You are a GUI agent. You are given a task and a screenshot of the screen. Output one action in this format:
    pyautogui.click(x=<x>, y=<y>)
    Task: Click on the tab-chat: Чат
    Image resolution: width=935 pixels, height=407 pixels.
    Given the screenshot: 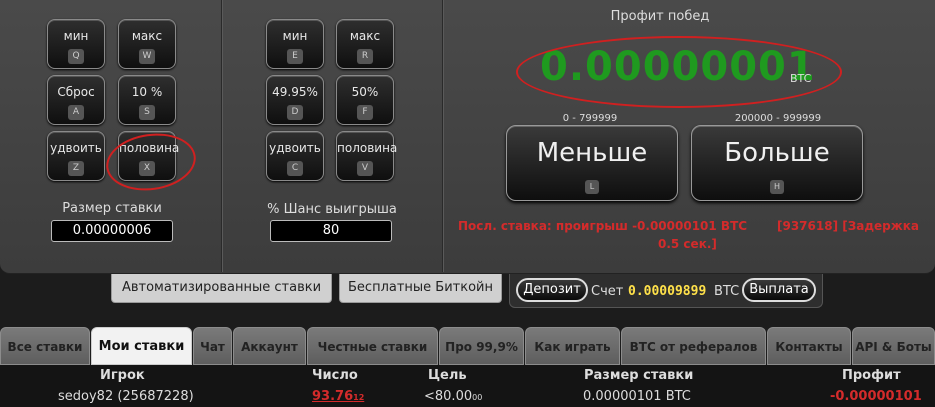 What is the action you would take?
    pyautogui.click(x=212, y=346)
    